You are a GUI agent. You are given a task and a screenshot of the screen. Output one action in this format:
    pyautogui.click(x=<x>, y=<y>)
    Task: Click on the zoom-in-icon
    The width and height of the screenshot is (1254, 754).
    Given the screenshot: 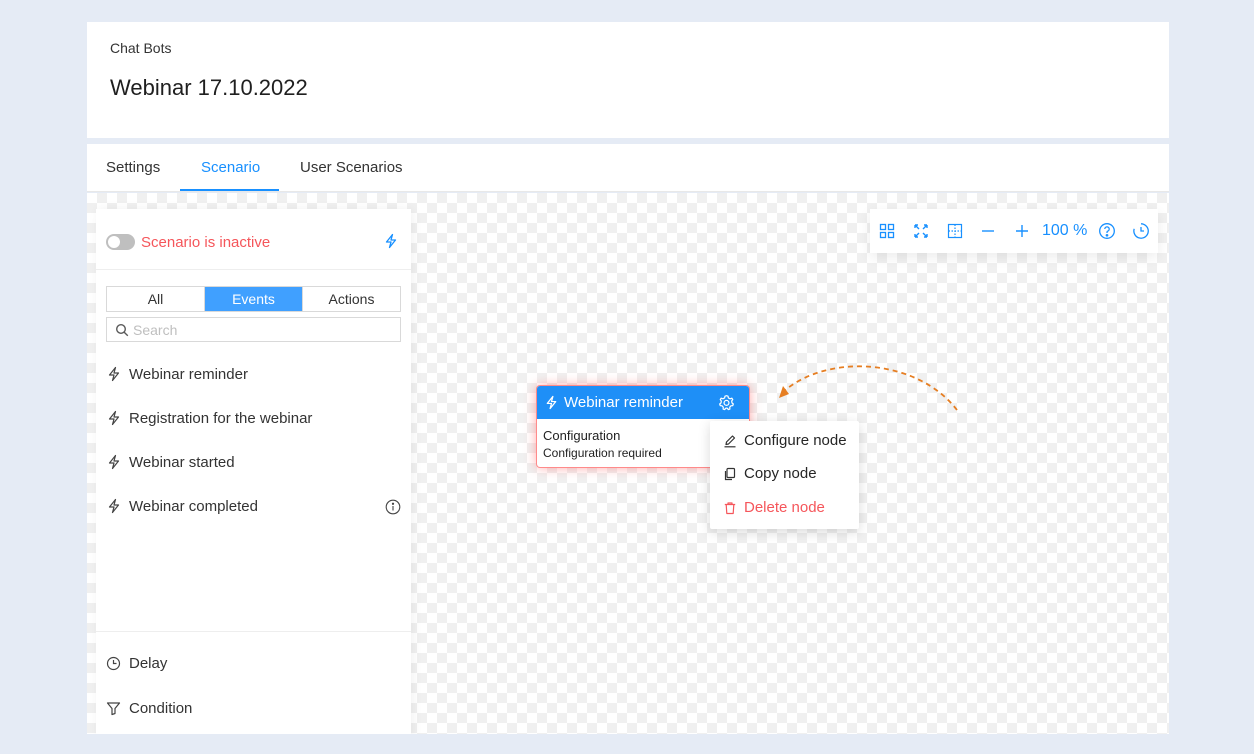 What is the action you would take?
    pyautogui.click(x=1022, y=231)
    